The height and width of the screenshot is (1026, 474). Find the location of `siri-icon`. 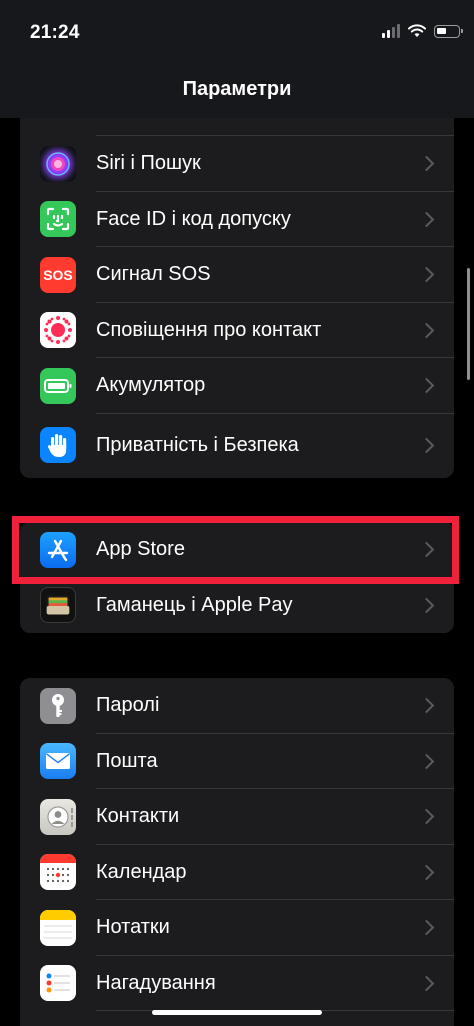

siri-icon is located at coordinates (58, 163).